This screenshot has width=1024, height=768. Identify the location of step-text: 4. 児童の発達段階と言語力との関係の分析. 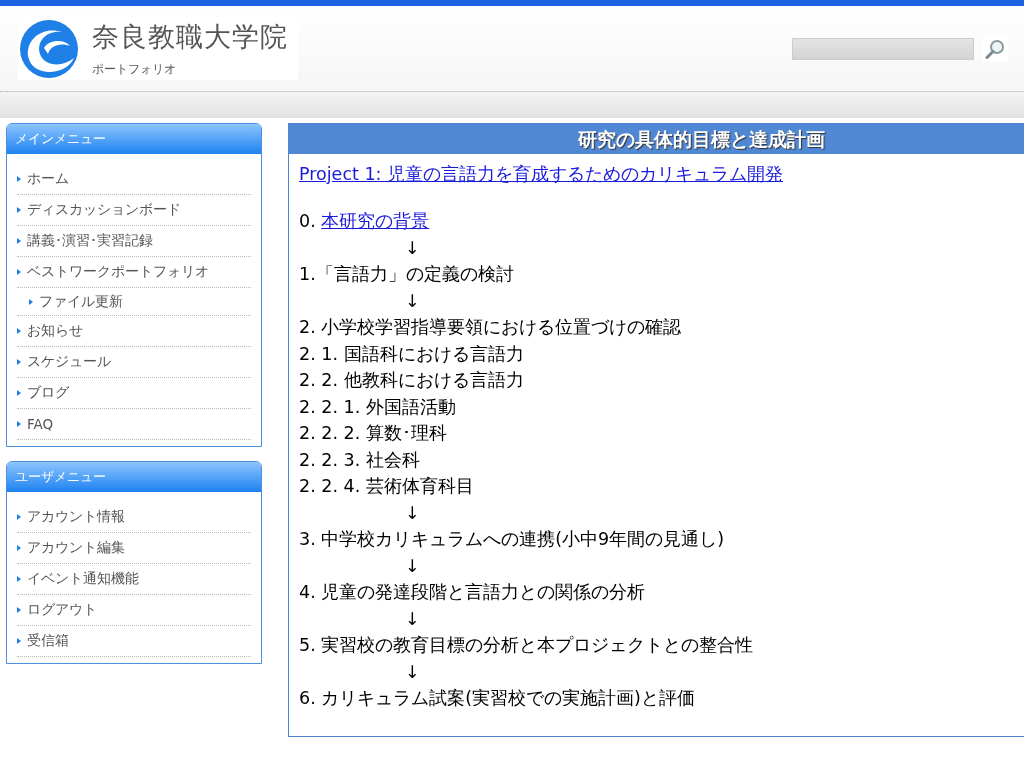
(472, 592).